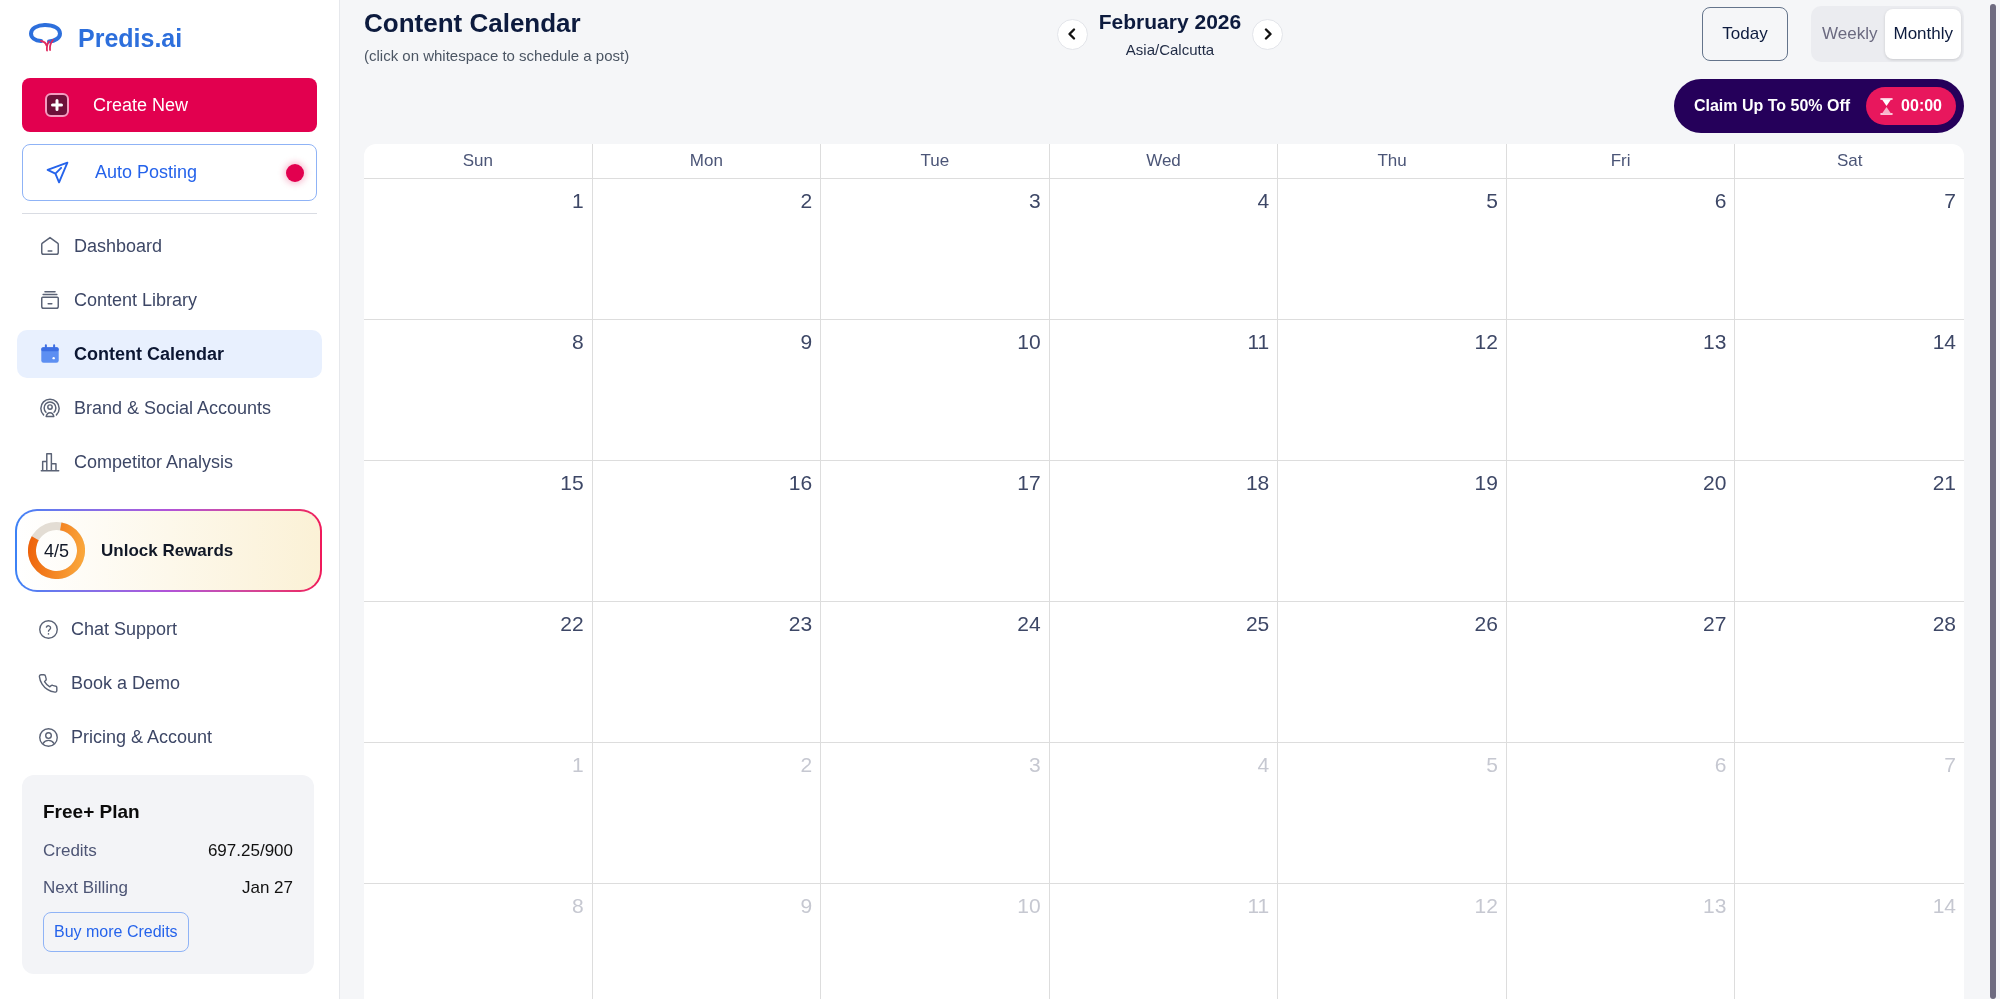 The image size is (2000, 999). What do you see at coordinates (1620, 161) in the screenshot?
I see `weekday-label: Fri` at bounding box center [1620, 161].